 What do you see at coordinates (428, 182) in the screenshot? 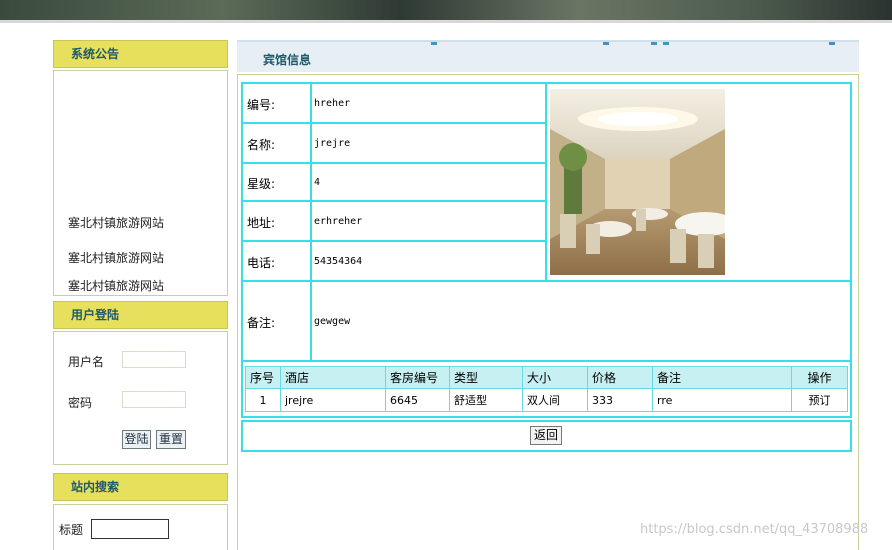
I see `value-cell: 4` at bounding box center [428, 182].